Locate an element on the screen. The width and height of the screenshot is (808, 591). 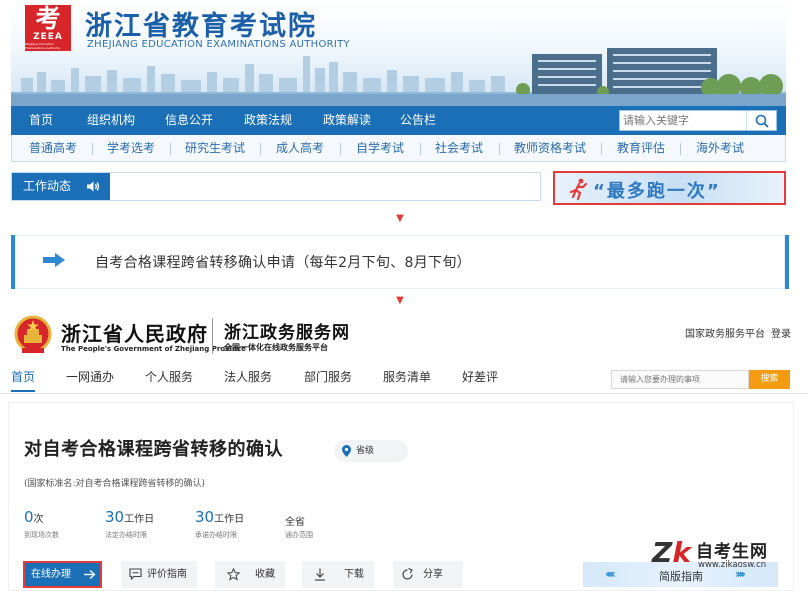
stat-legal-limit-unit: 工作日 is located at coordinates (139, 519).